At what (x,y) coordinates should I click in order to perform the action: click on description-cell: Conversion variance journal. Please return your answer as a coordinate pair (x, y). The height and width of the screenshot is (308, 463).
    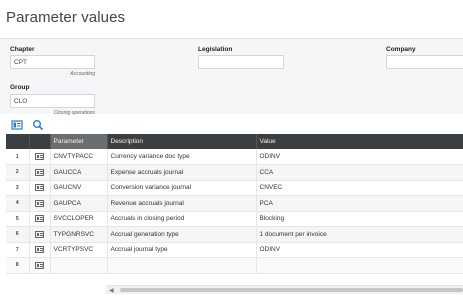
    Looking at the image, I should click on (182, 188).